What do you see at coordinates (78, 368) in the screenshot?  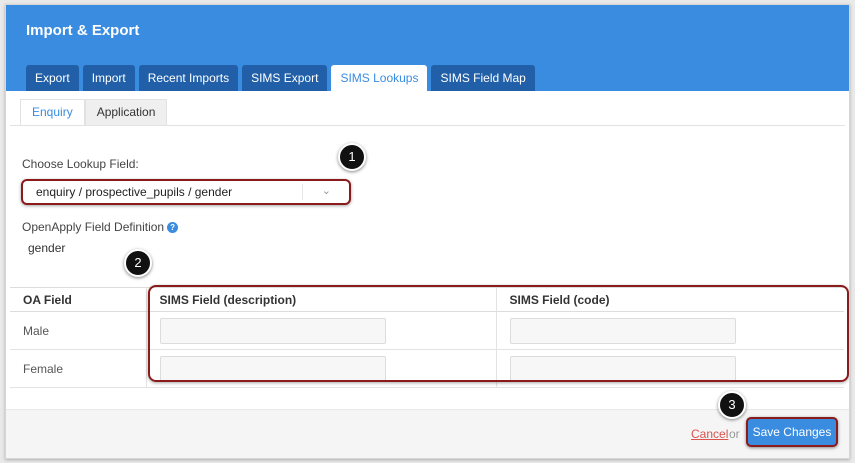 I see `oa-field-cell: Female` at bounding box center [78, 368].